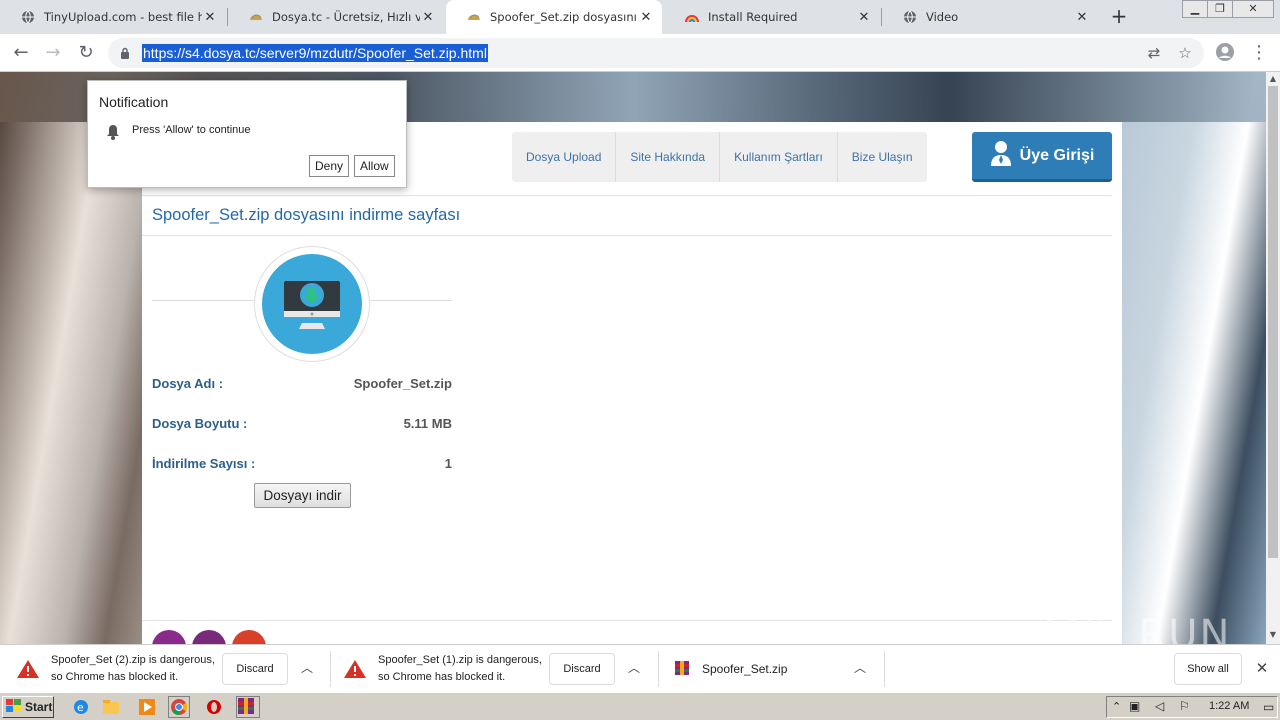  What do you see at coordinates (460, 660) in the screenshot?
I see `download-line1: Spoofer_Set (1).zip is dangerous,` at bounding box center [460, 660].